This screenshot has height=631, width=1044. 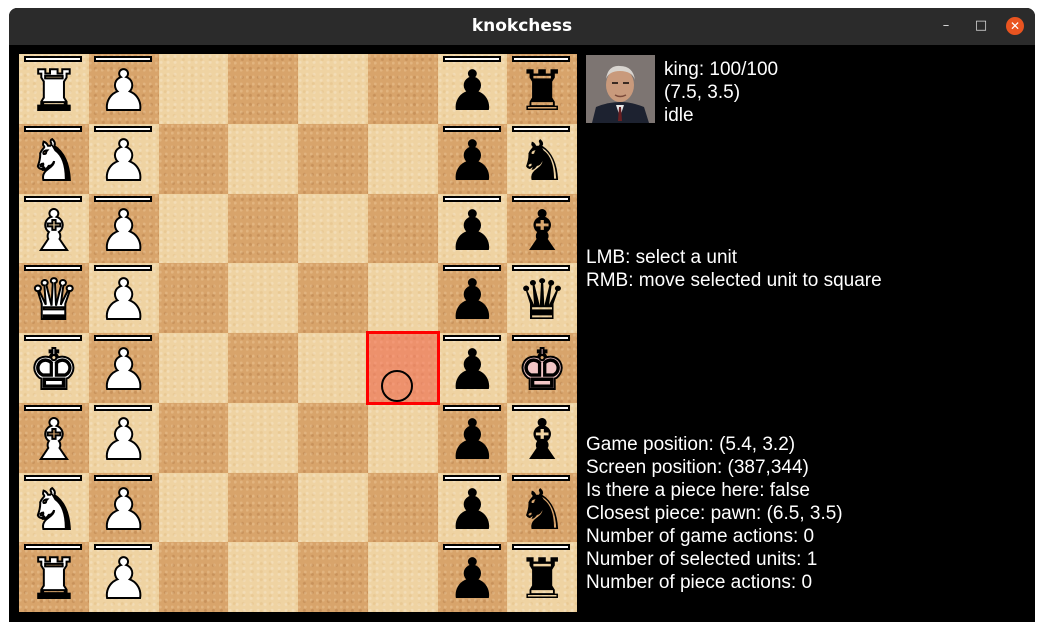 I want to click on close-button: ✕, so click(x=1015, y=26).